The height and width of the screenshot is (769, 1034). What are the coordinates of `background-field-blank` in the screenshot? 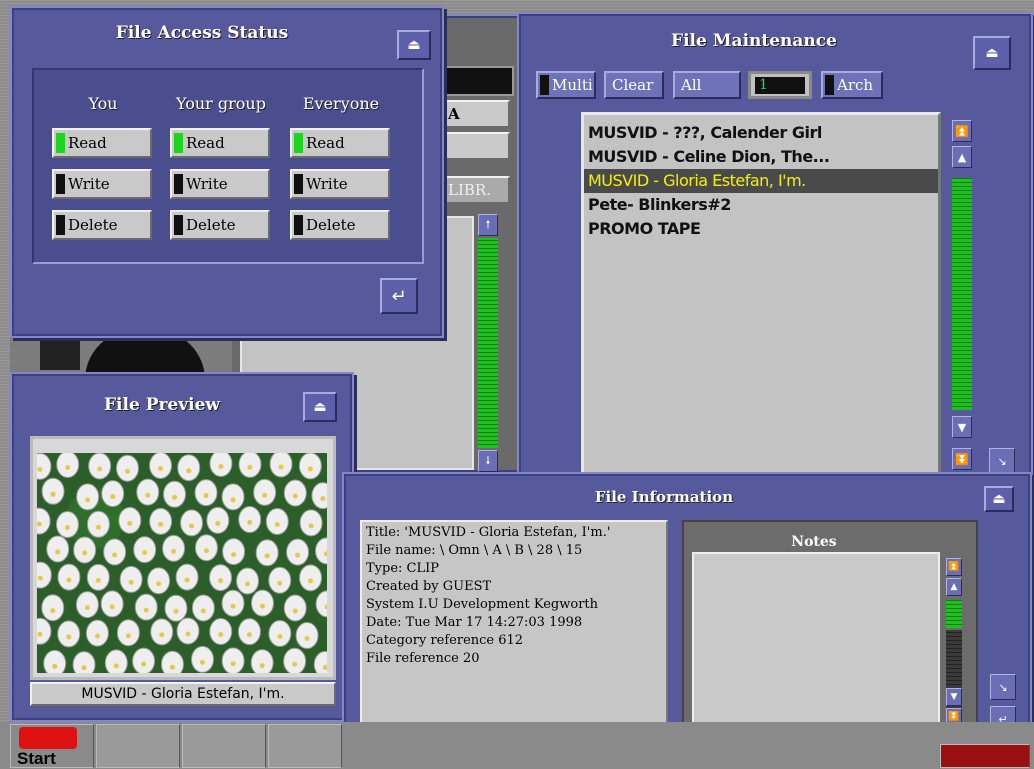 It's located at (475, 146).